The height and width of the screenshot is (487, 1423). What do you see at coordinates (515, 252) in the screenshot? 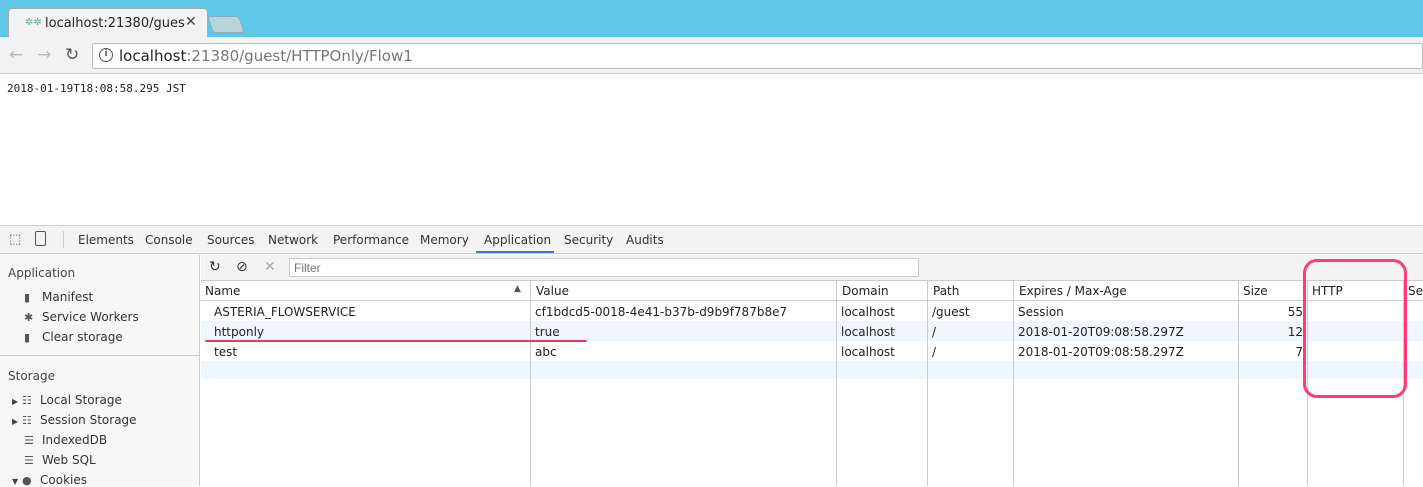
I see `active-tab-indicator` at bounding box center [515, 252].